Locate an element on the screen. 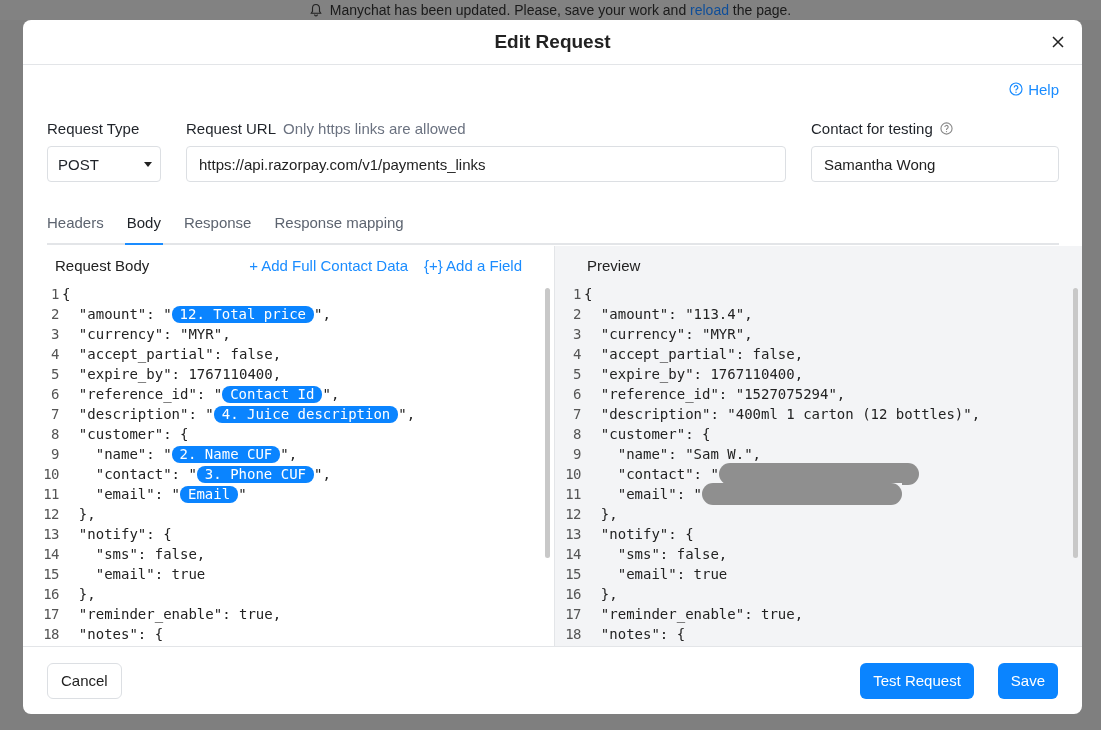 The image size is (1101, 730). help-link: Help is located at coordinates (1034, 89).